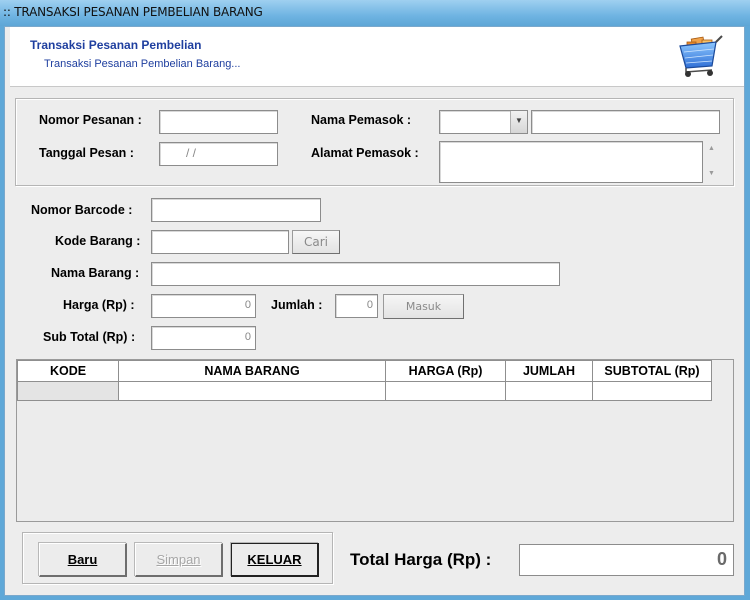  What do you see at coordinates (361, 120) in the screenshot?
I see `nama-pemasok-label: Nama Pemasok :` at bounding box center [361, 120].